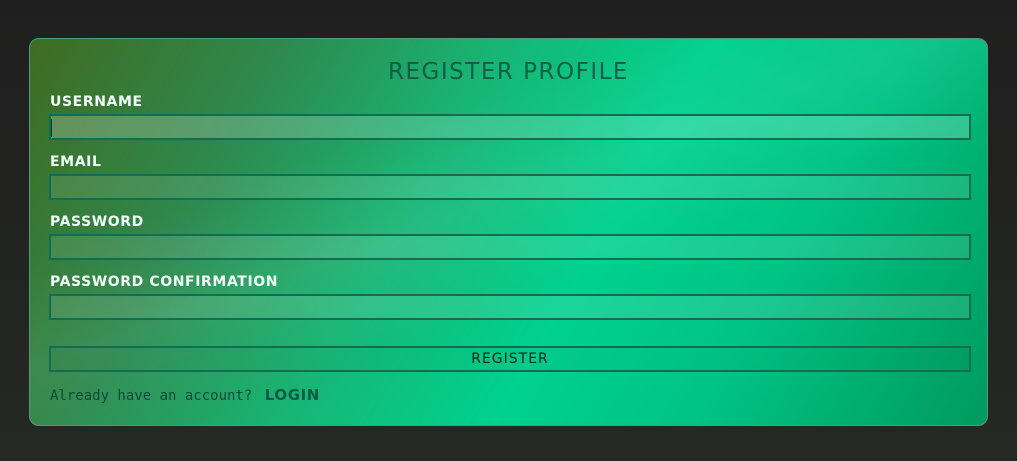  Describe the element at coordinates (510, 127) in the screenshot. I see `username-input` at that location.